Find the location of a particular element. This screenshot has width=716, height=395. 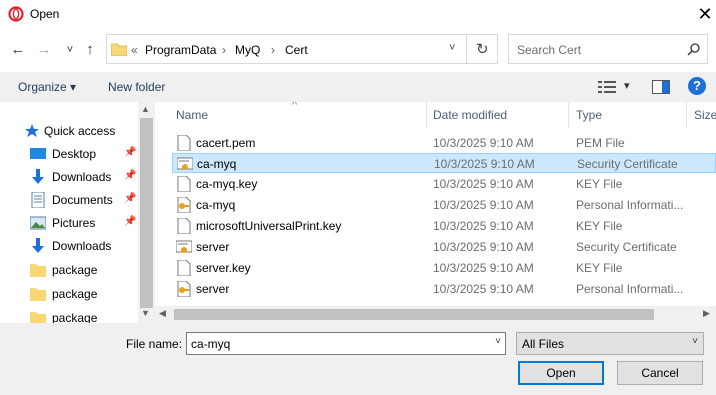

horizontal-scroll-thumb is located at coordinates (414, 314).